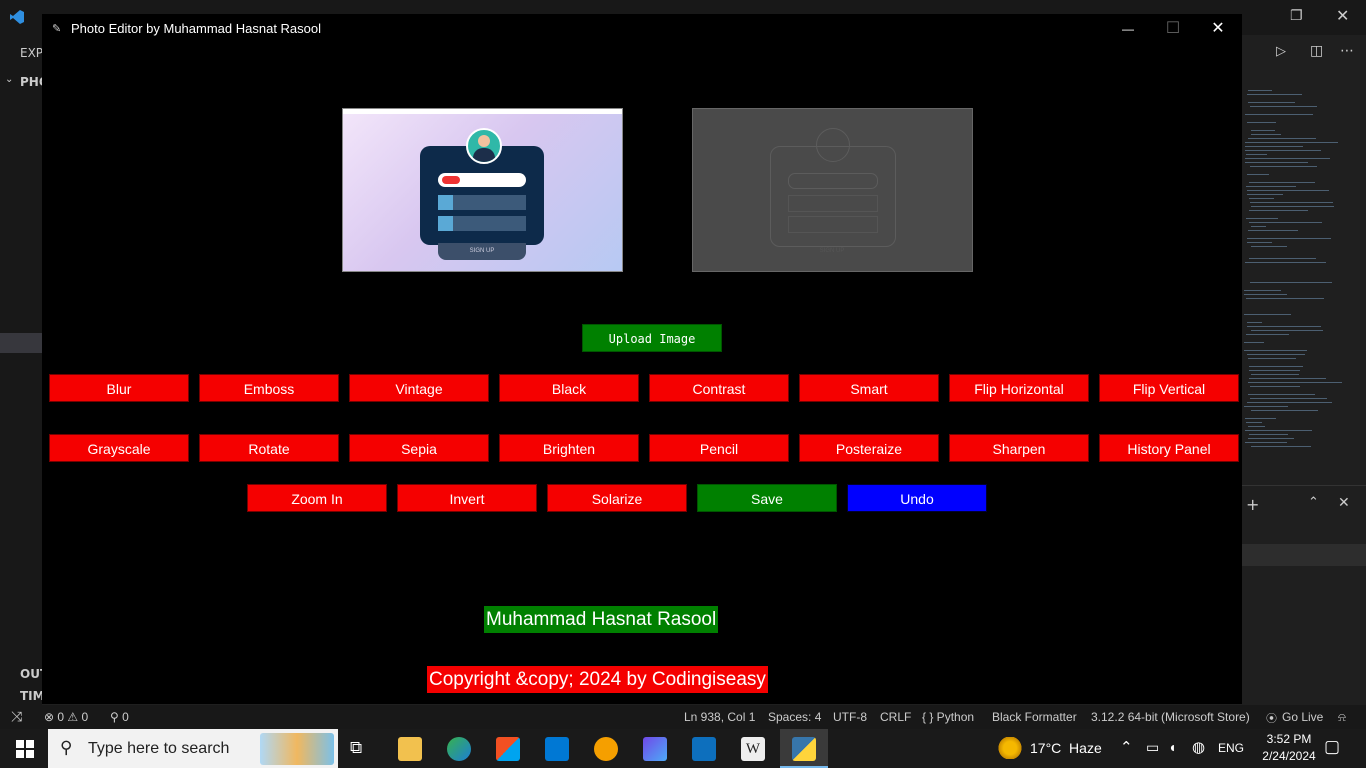  I want to click on chevron-down-icon: ⌄, so click(9, 79).